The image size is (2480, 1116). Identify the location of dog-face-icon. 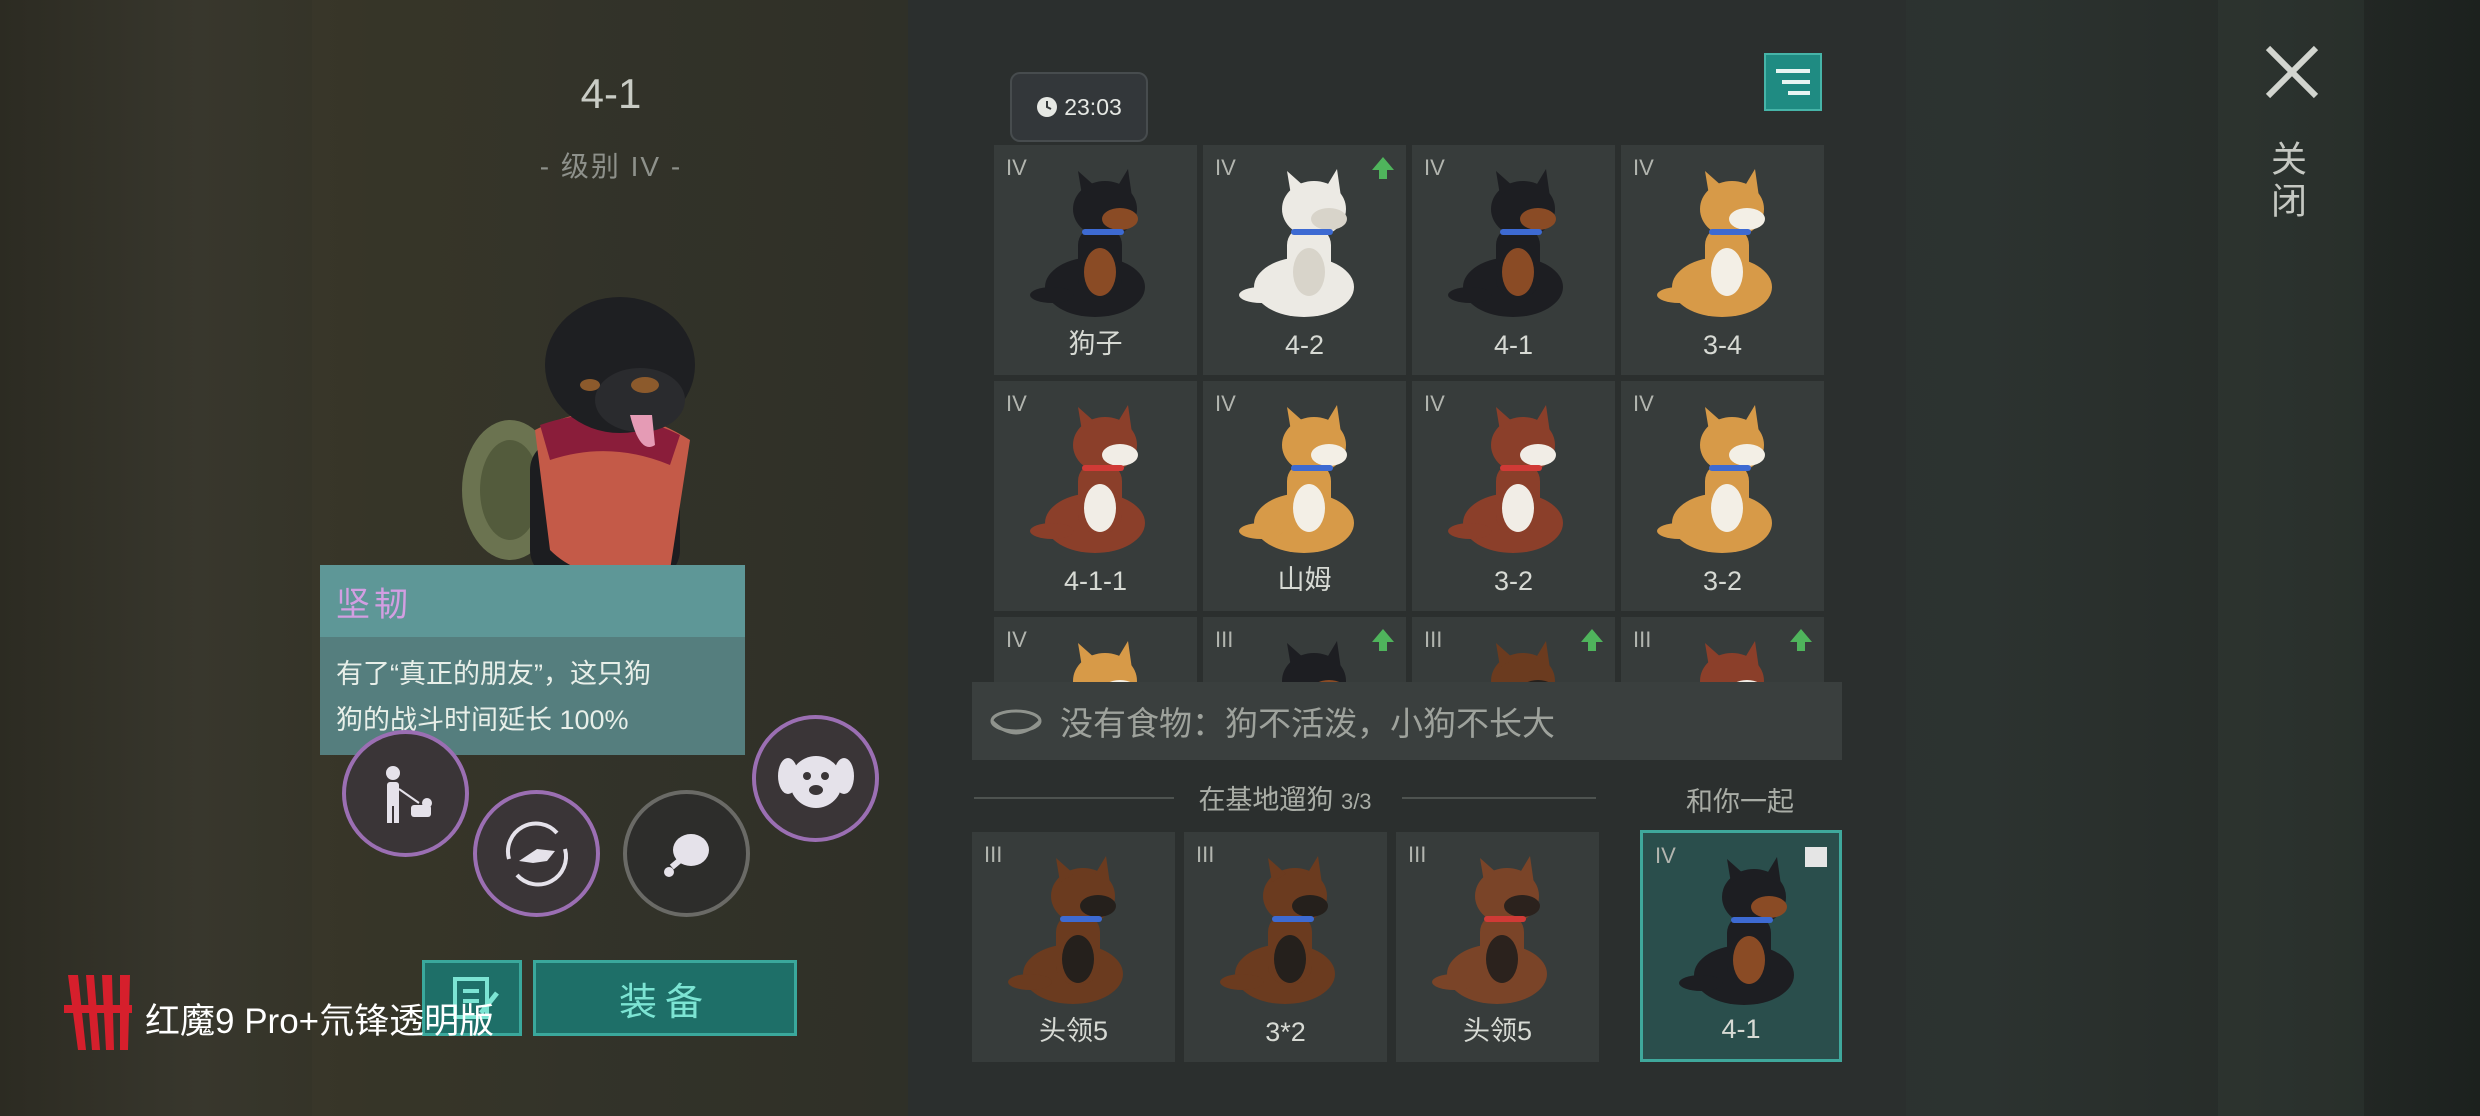
(815, 781).